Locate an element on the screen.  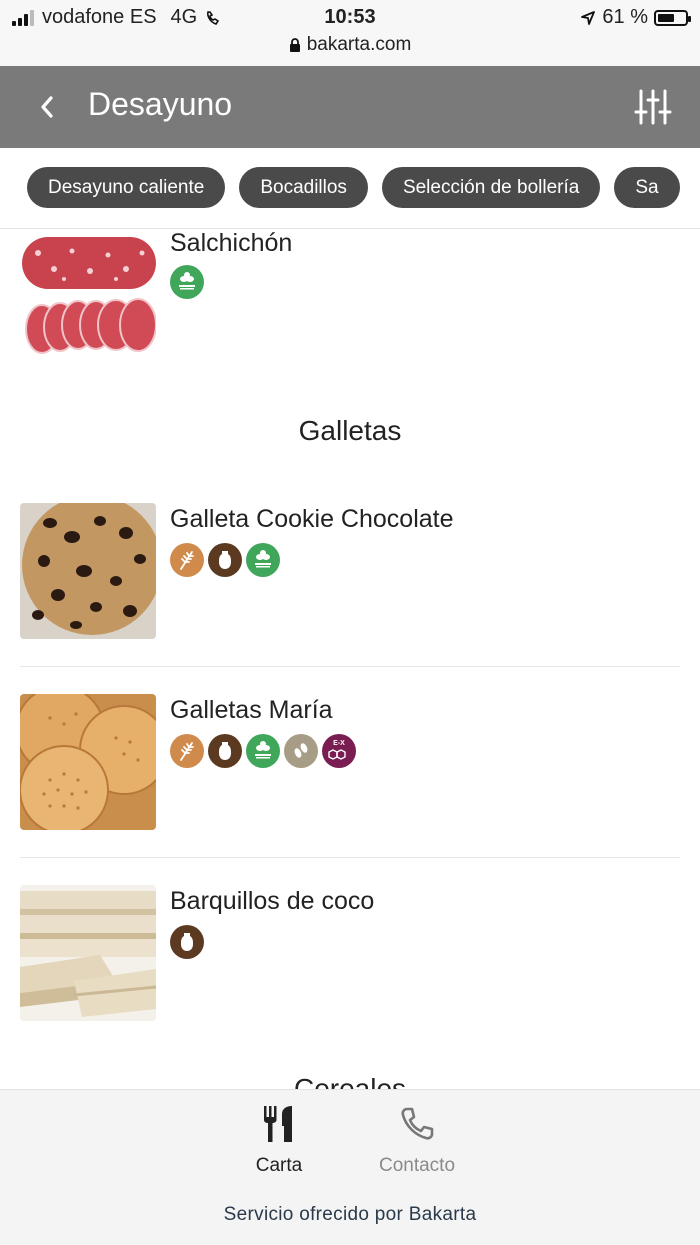
nav-contacto-label: Contacto is located at coordinates (417, 1165).